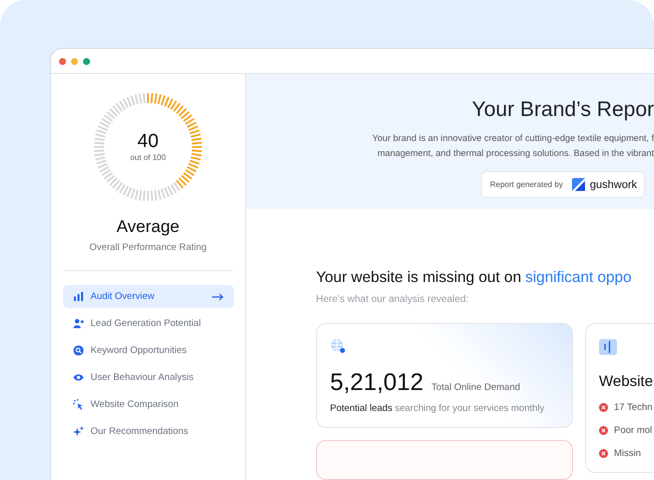 This screenshot has height=480, width=654. I want to click on demand-note: Potential leads searching for your services monthly, so click(438, 408).